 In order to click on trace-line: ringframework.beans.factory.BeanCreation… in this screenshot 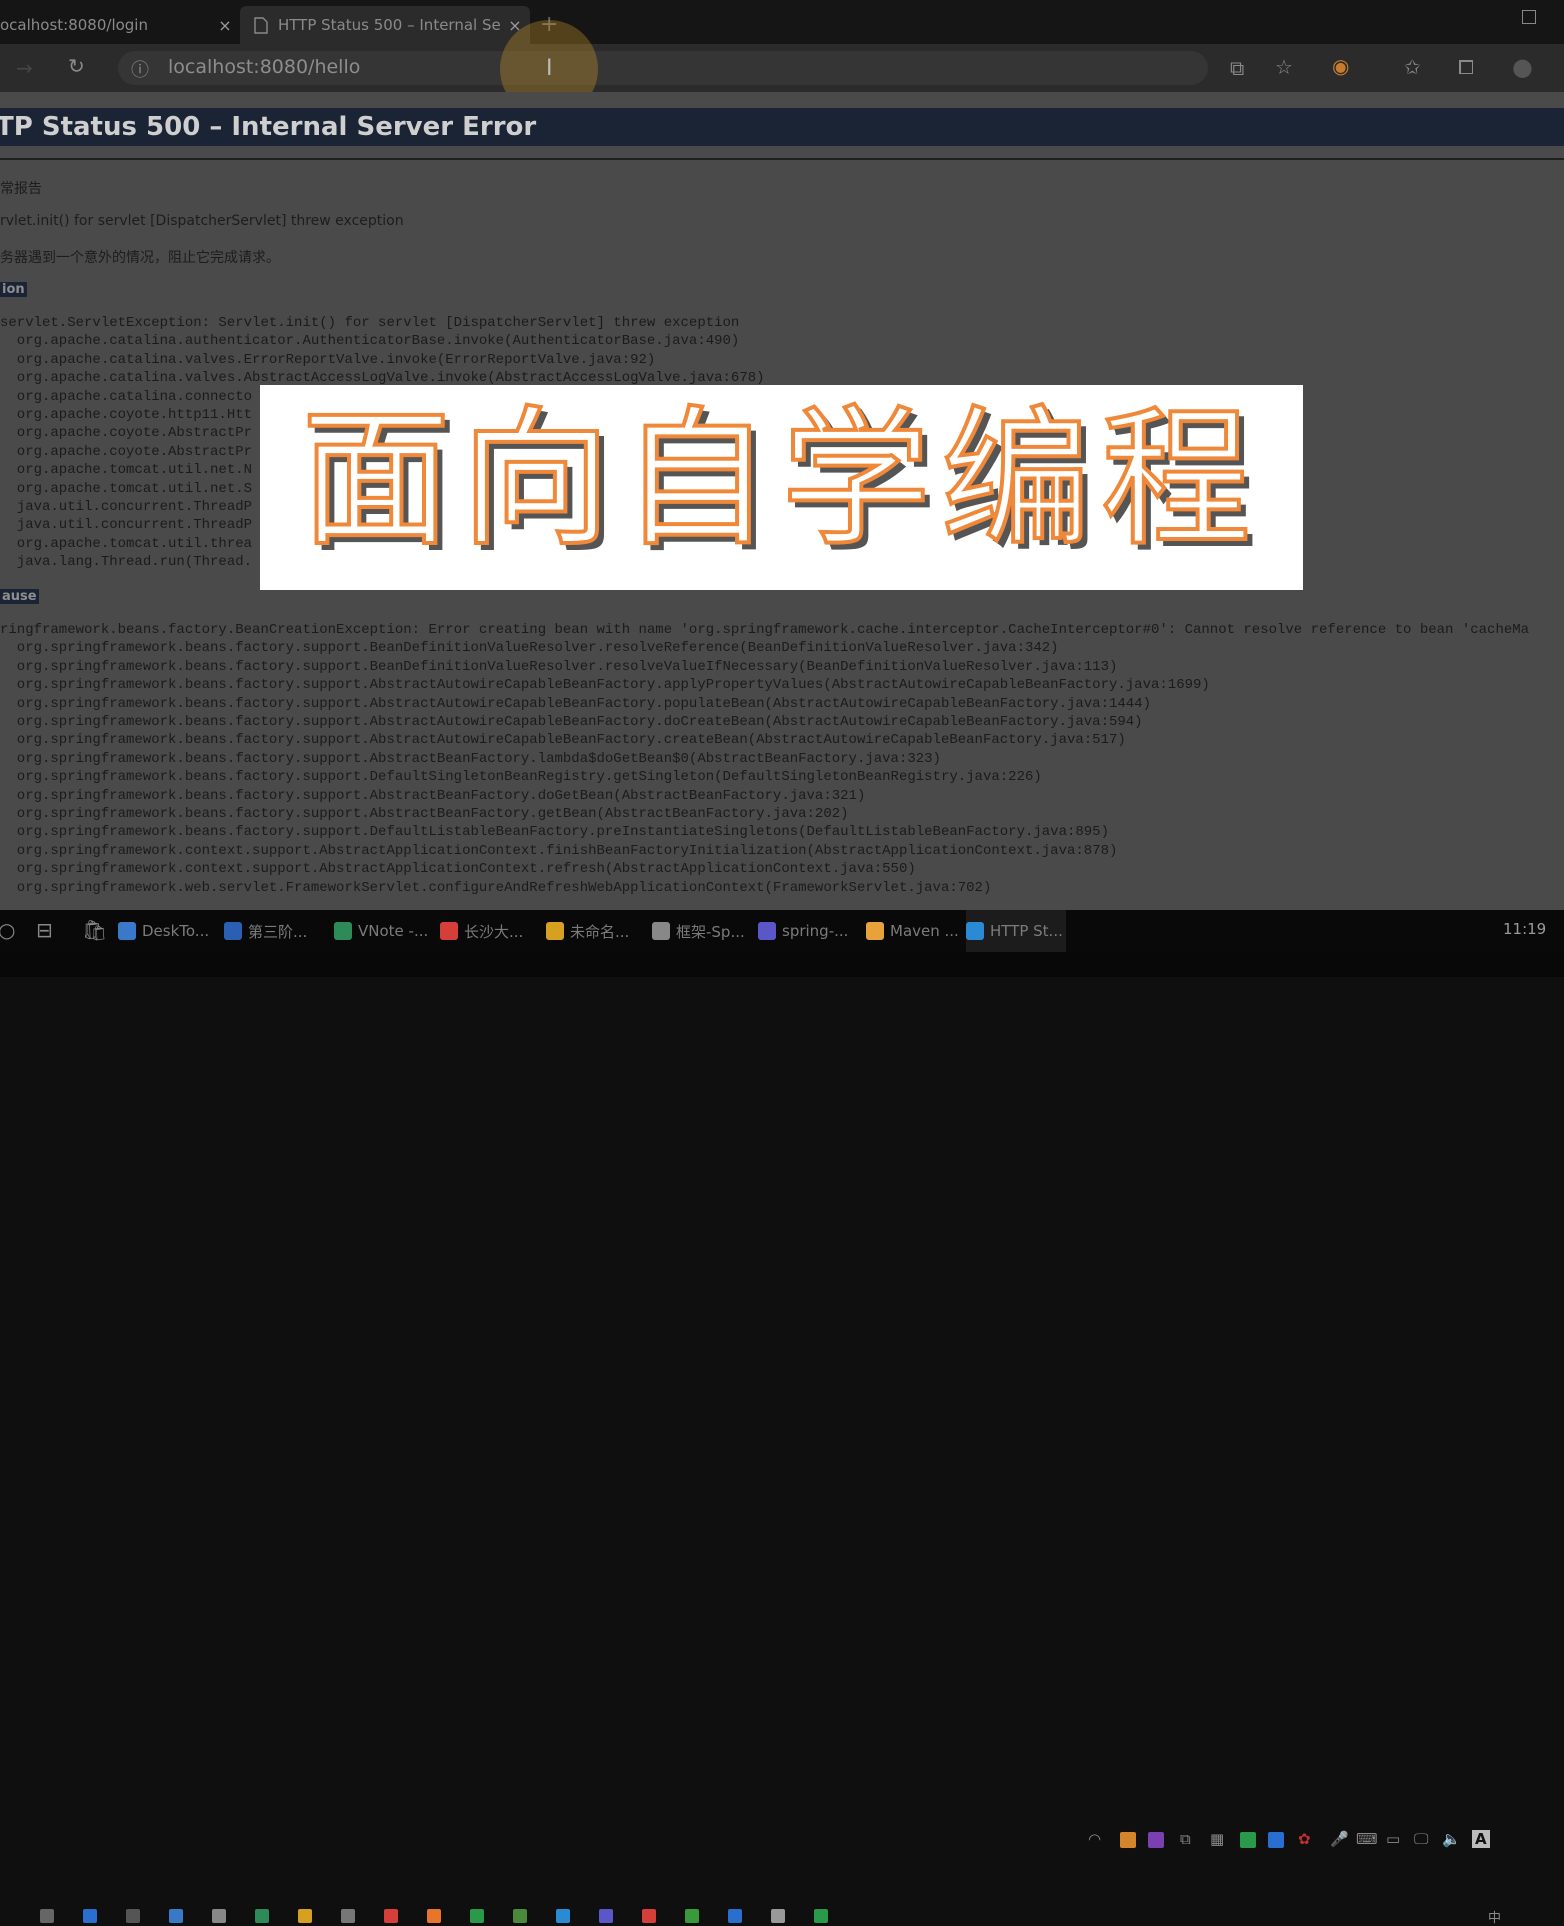, I will do `click(765, 630)`.